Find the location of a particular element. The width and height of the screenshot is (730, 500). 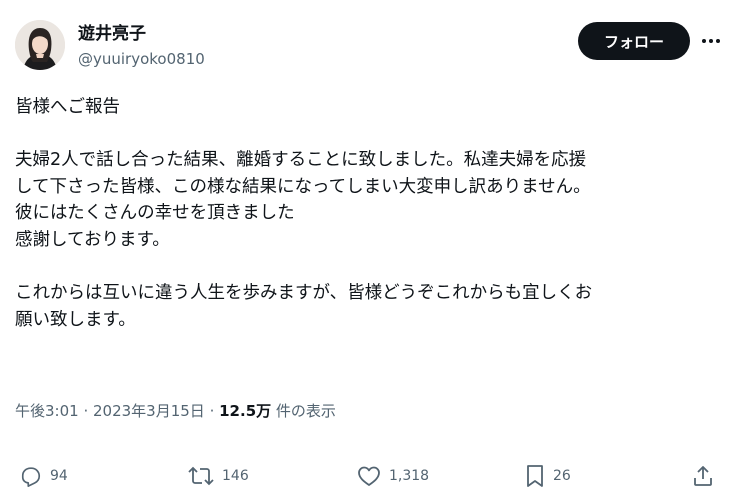

tweet-meta: 午後3:01 · 2023年3月15日 · 12.5万 件の表示 is located at coordinates (175, 411).